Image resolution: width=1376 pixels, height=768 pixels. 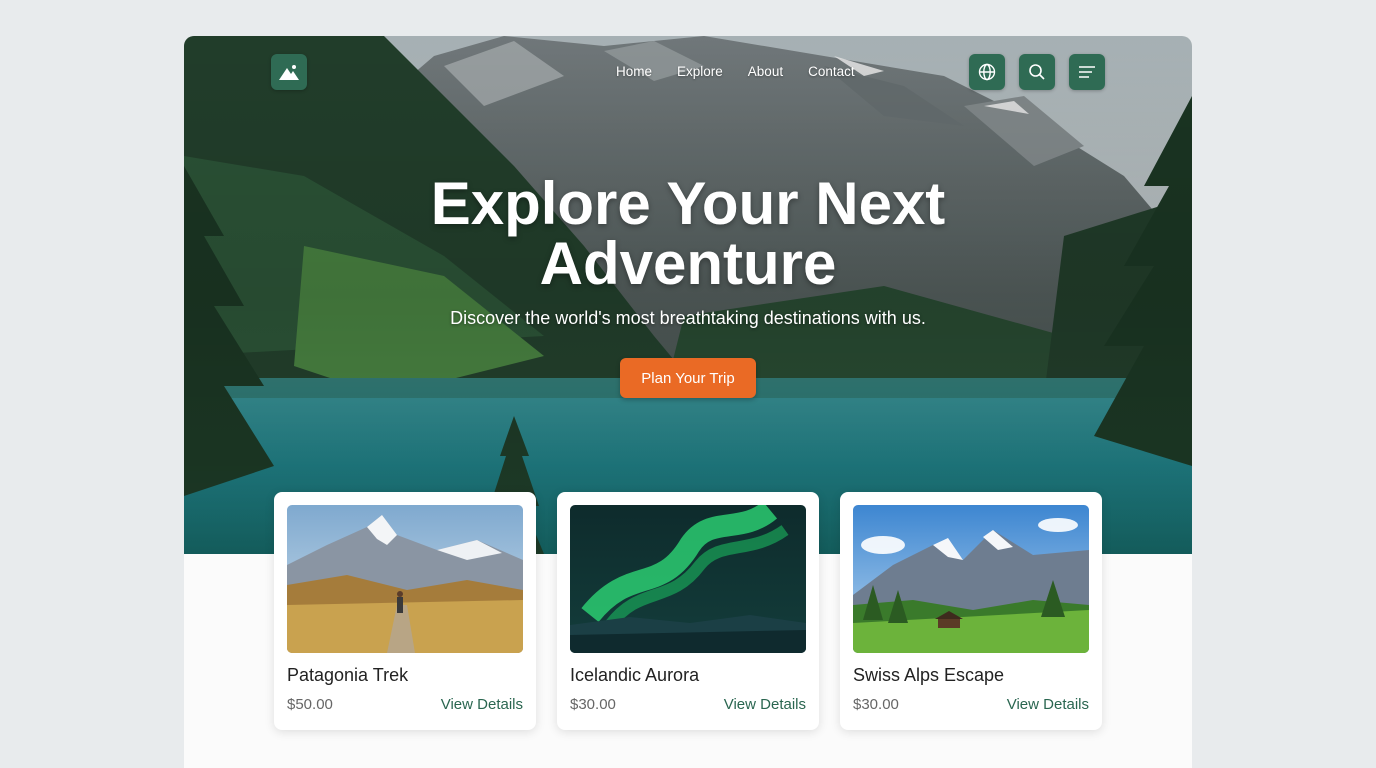 I want to click on nav-item-about: About, so click(x=765, y=71).